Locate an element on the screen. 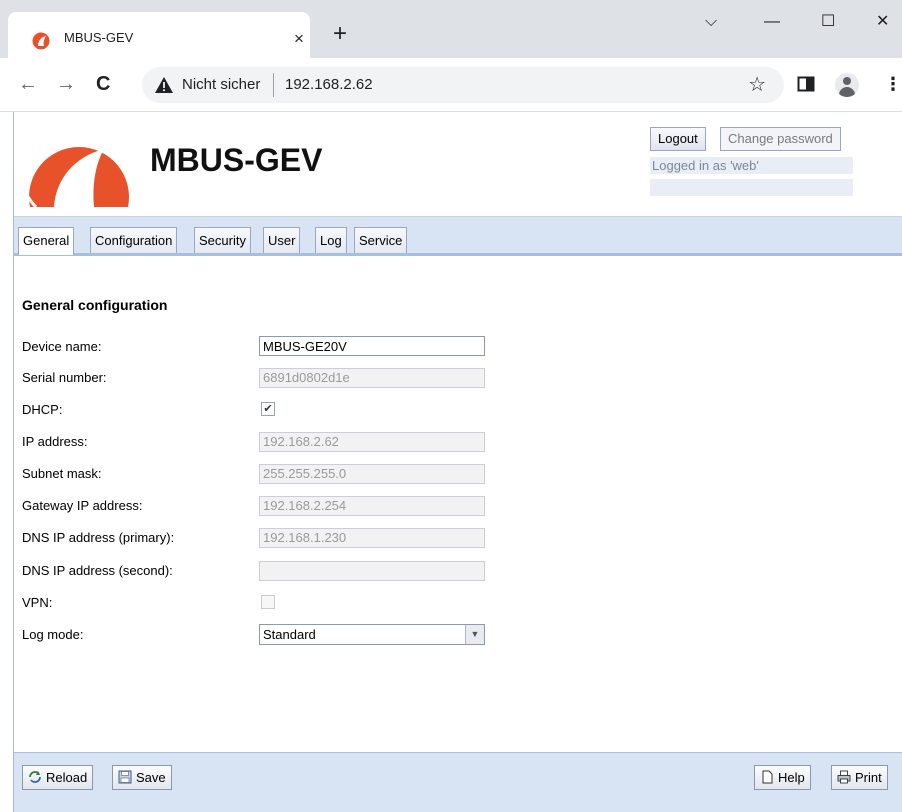 This screenshot has height=812, width=902. gateway-label: Gateway IP address: is located at coordinates (82, 505).